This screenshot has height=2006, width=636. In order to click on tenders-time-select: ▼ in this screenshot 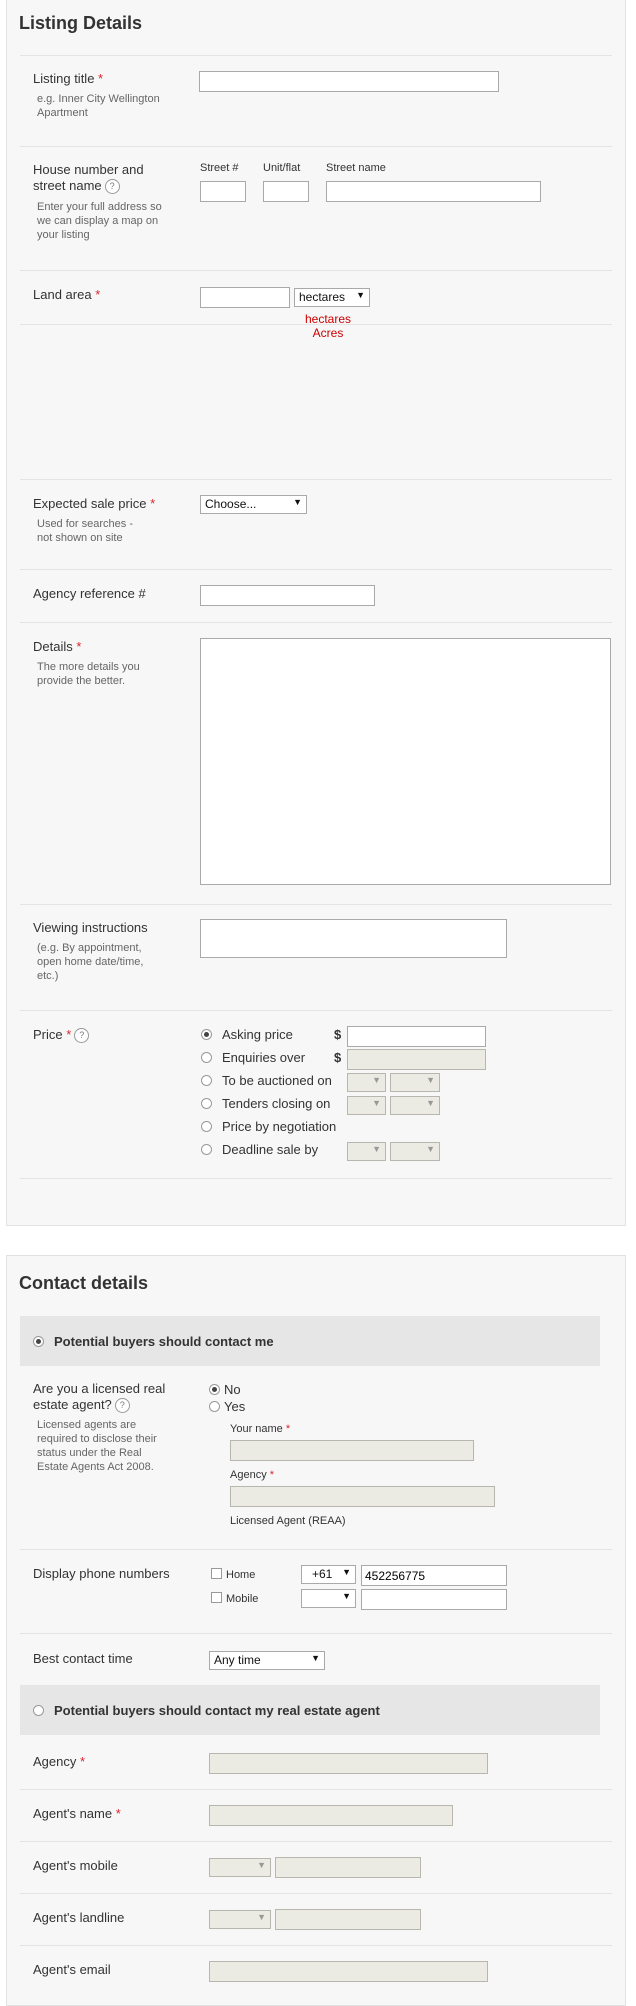, I will do `click(415, 1105)`.